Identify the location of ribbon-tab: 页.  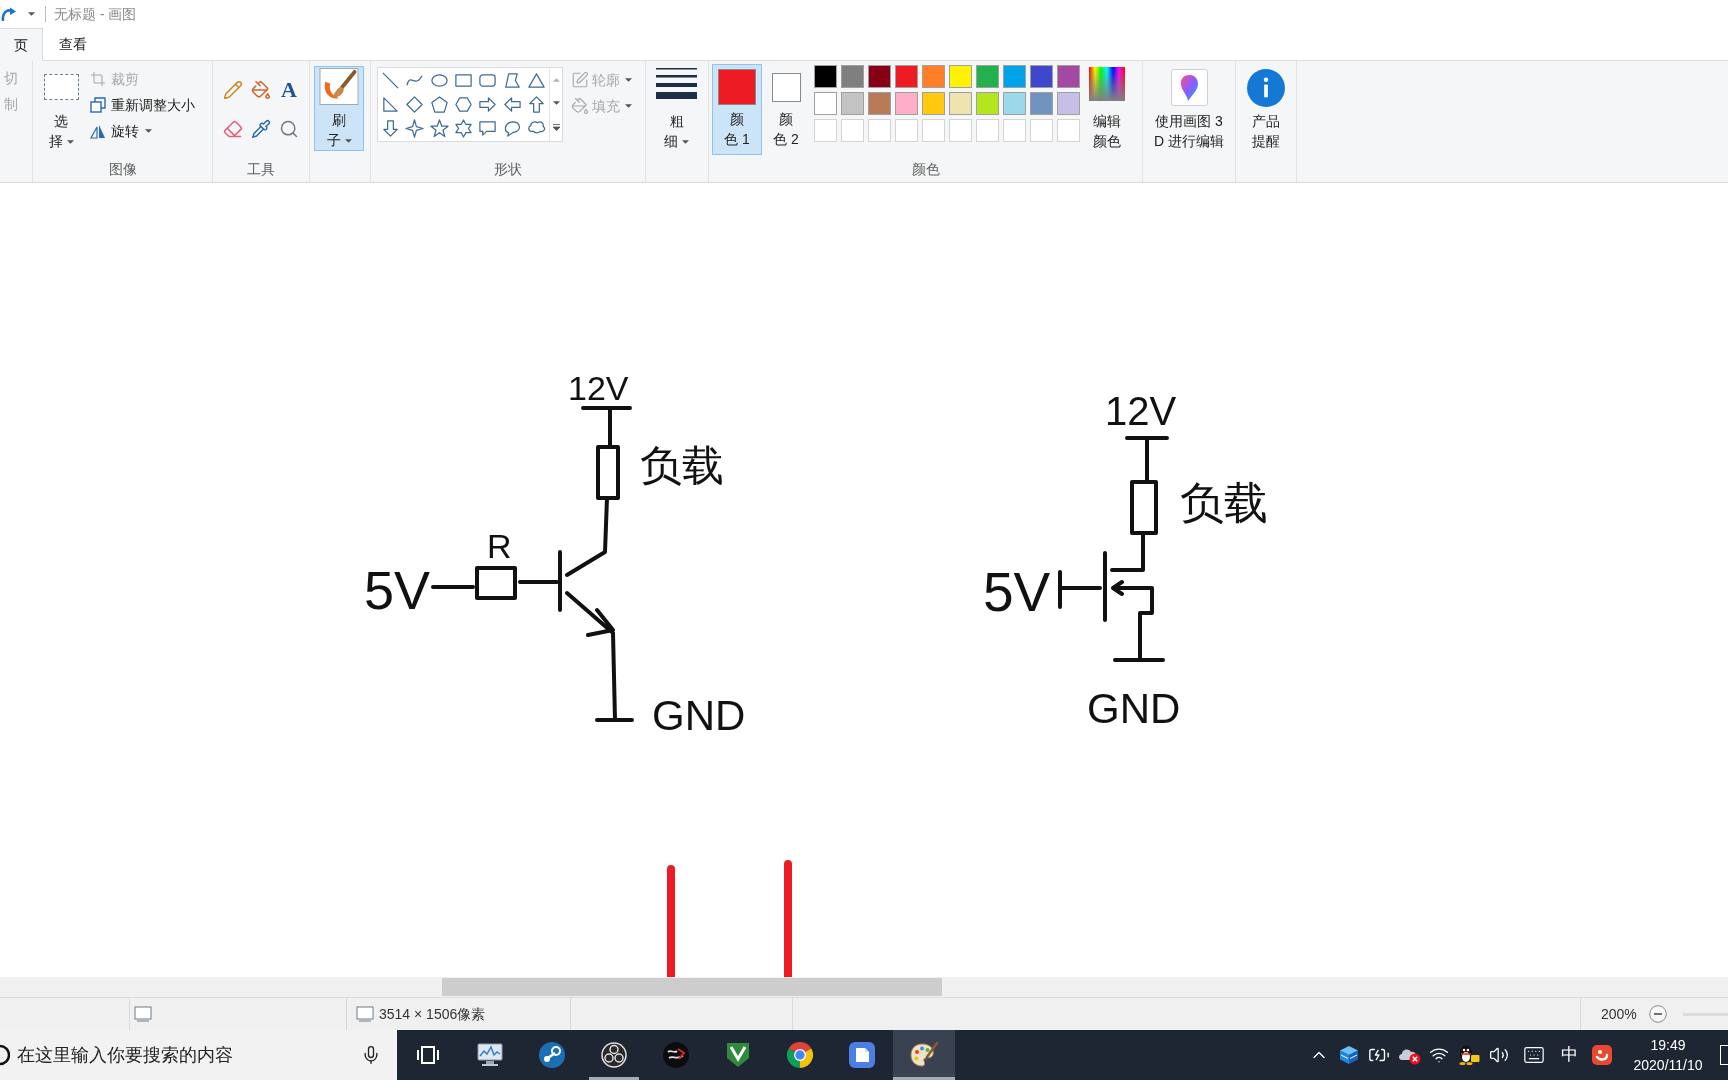
(21, 44).